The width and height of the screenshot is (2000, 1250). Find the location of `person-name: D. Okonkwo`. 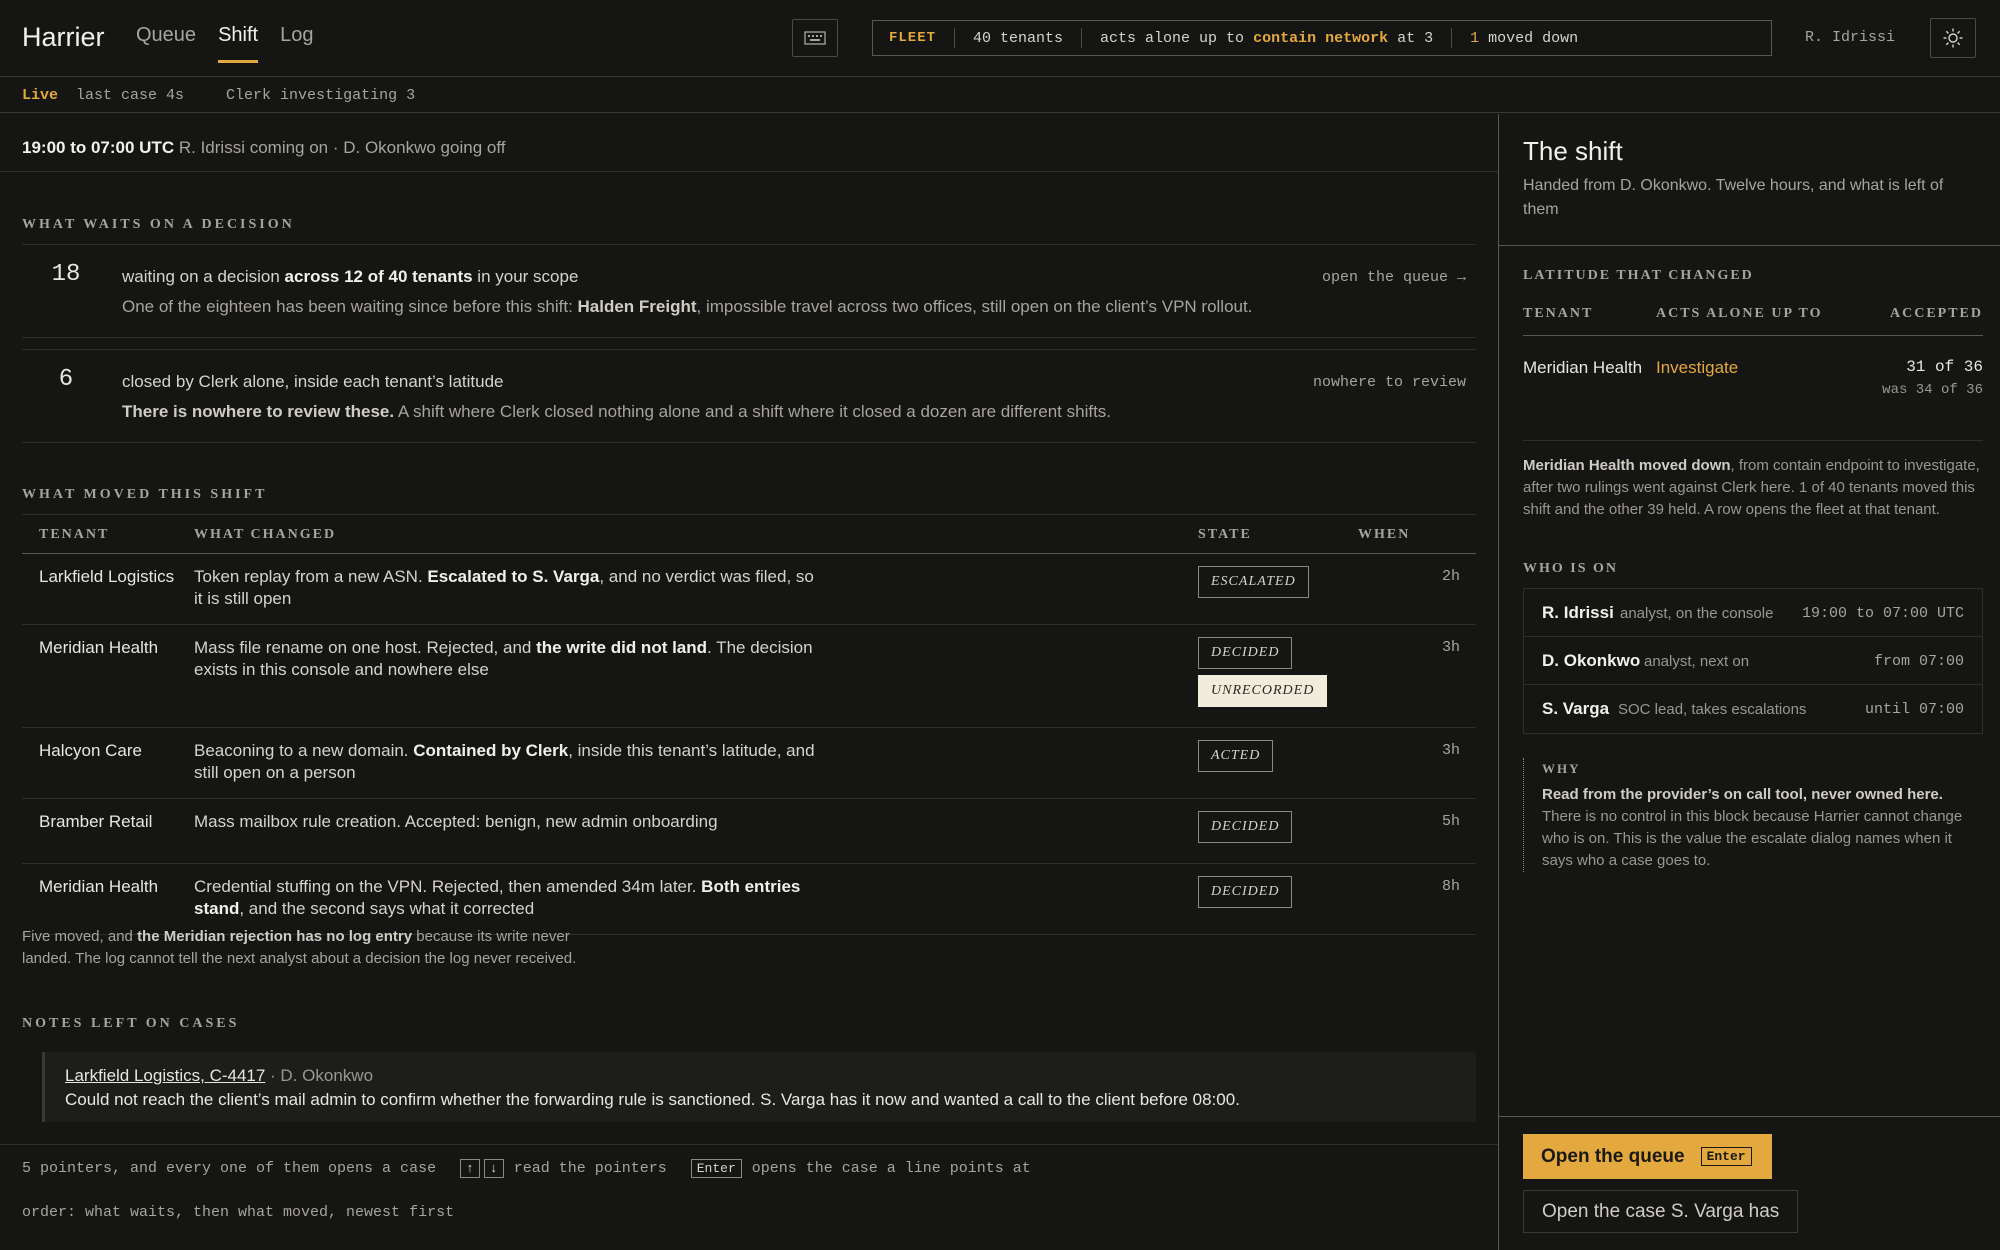

person-name: D. Okonkwo is located at coordinates (1591, 660).